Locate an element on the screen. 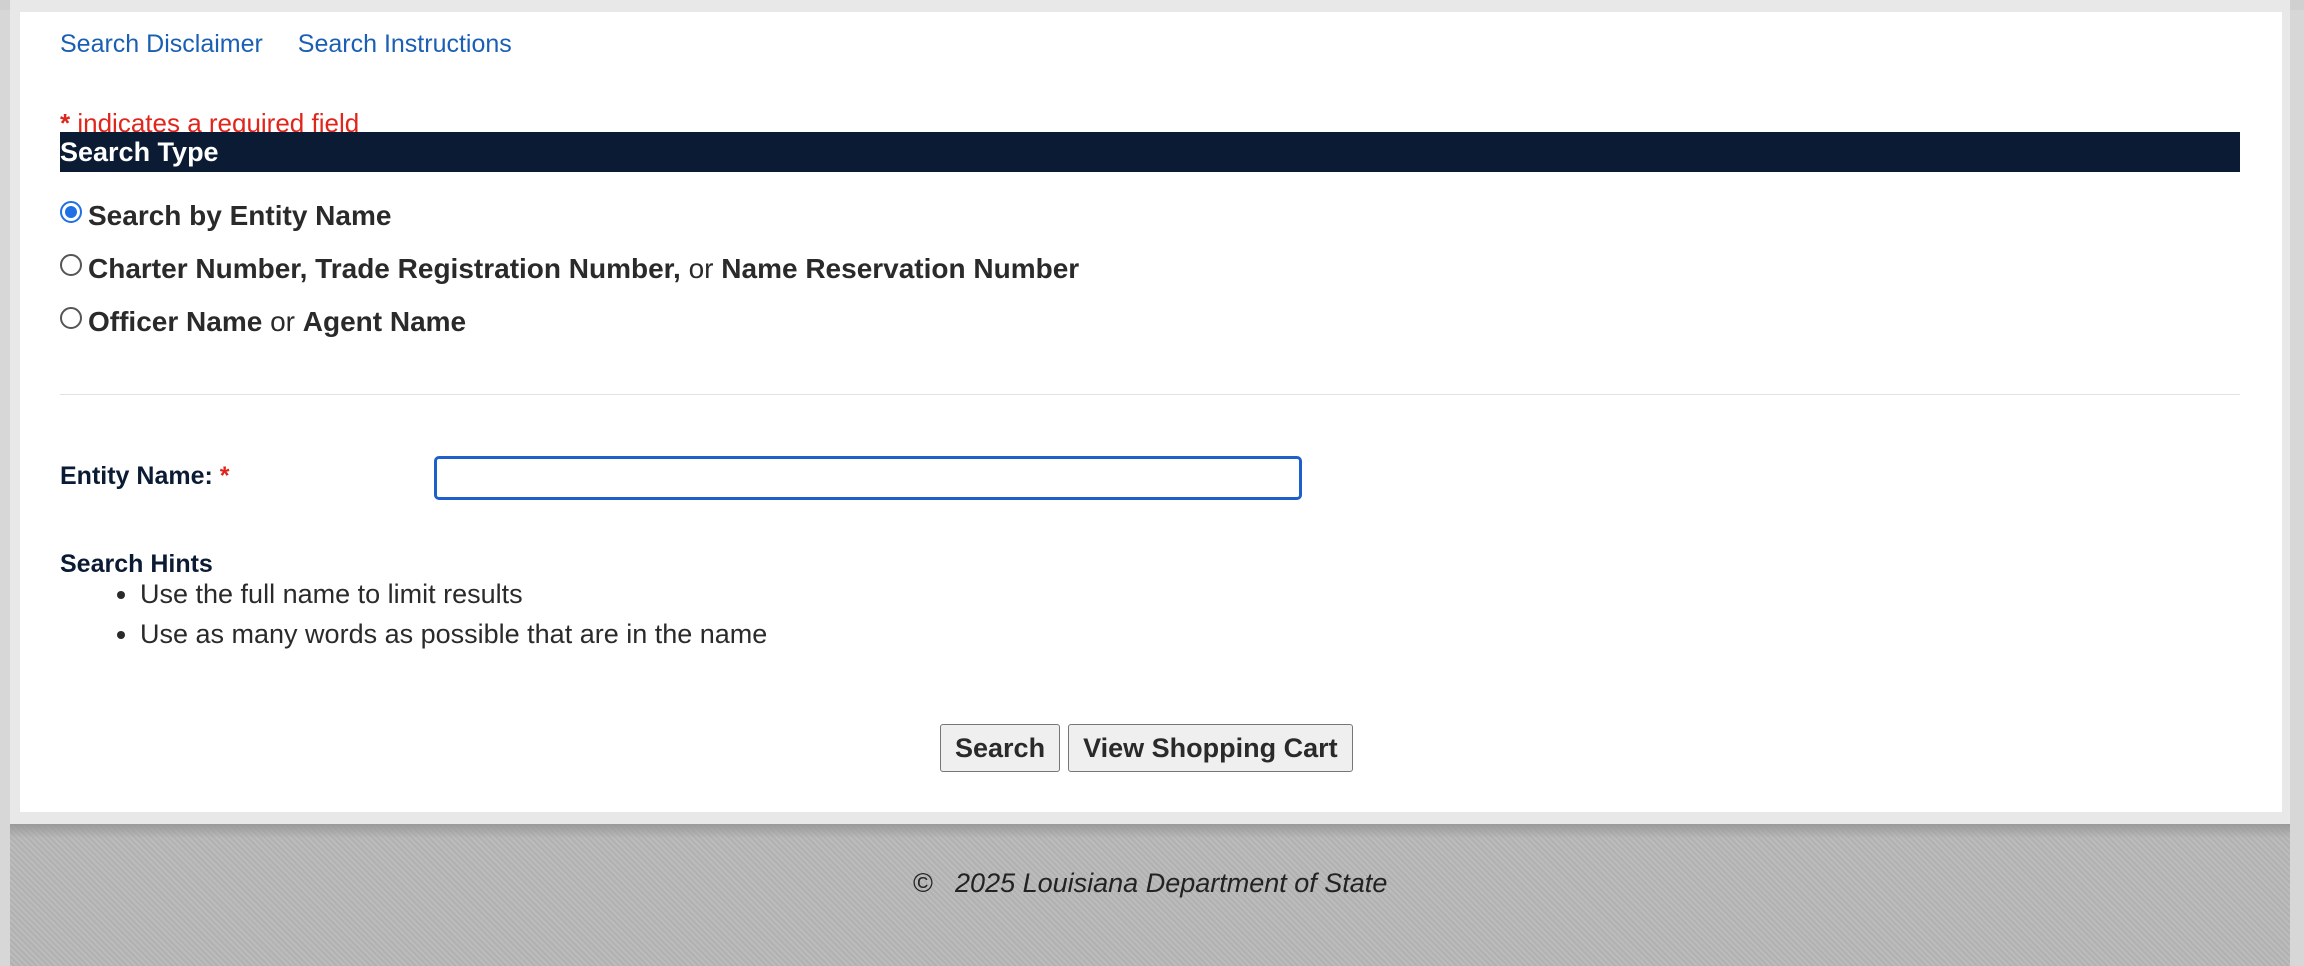 The height and width of the screenshot is (966, 2304). footer-shadow is located at coordinates (1150, 831).